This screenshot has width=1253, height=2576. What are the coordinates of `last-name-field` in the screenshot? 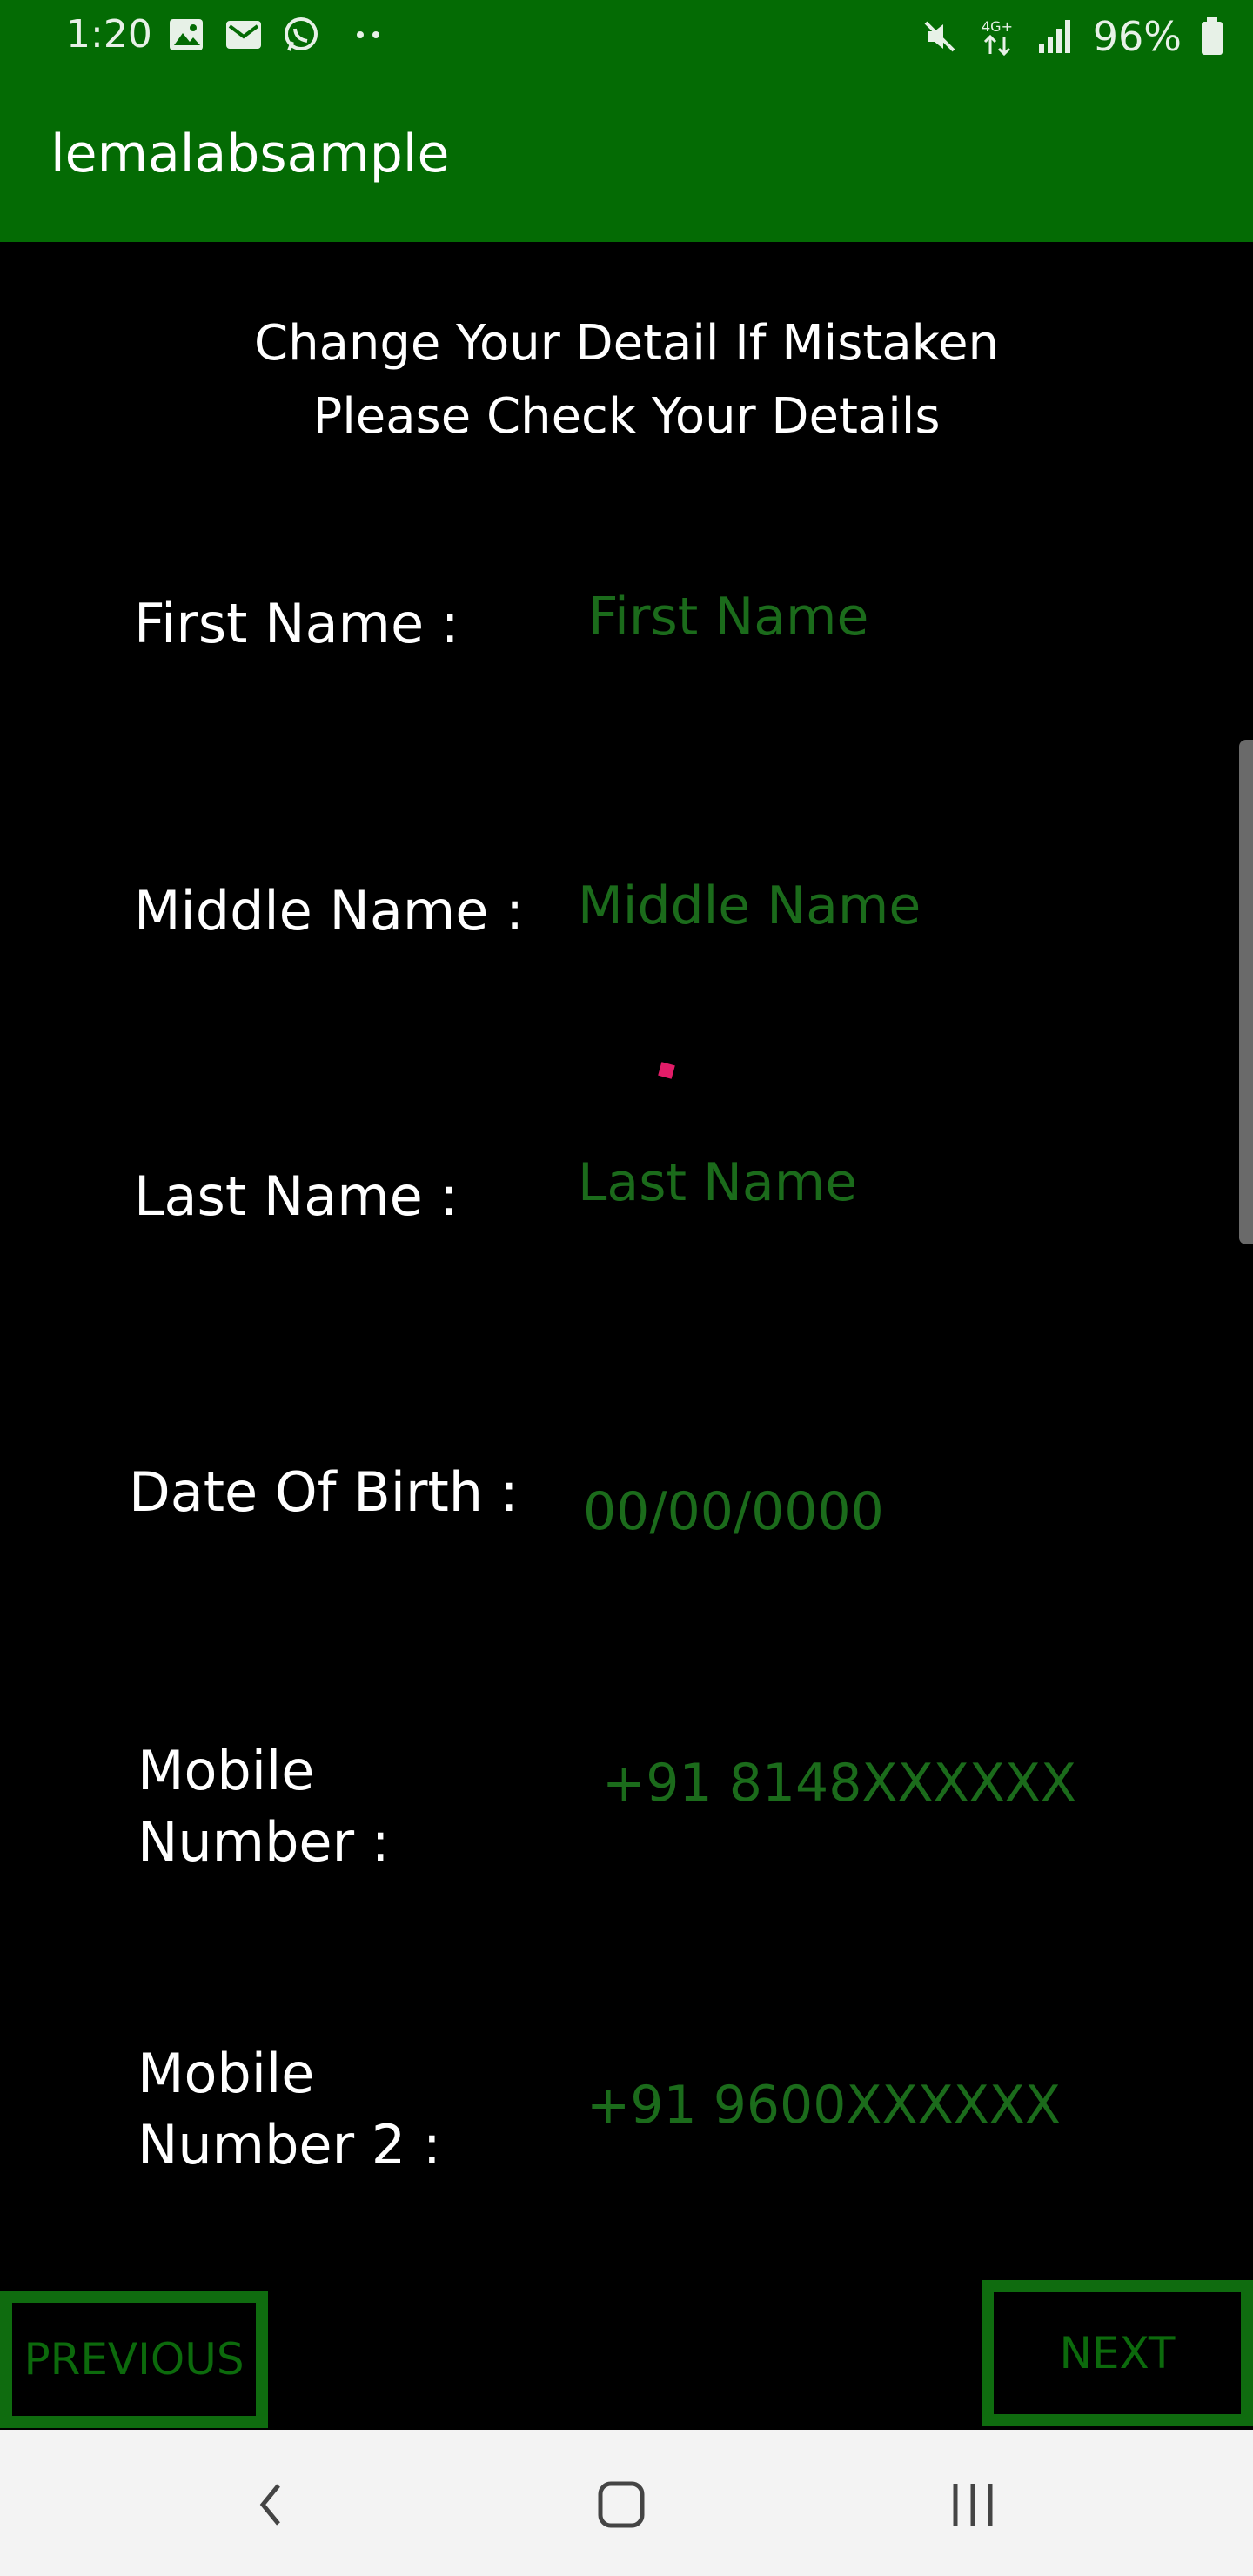 It's located at (847, 1183).